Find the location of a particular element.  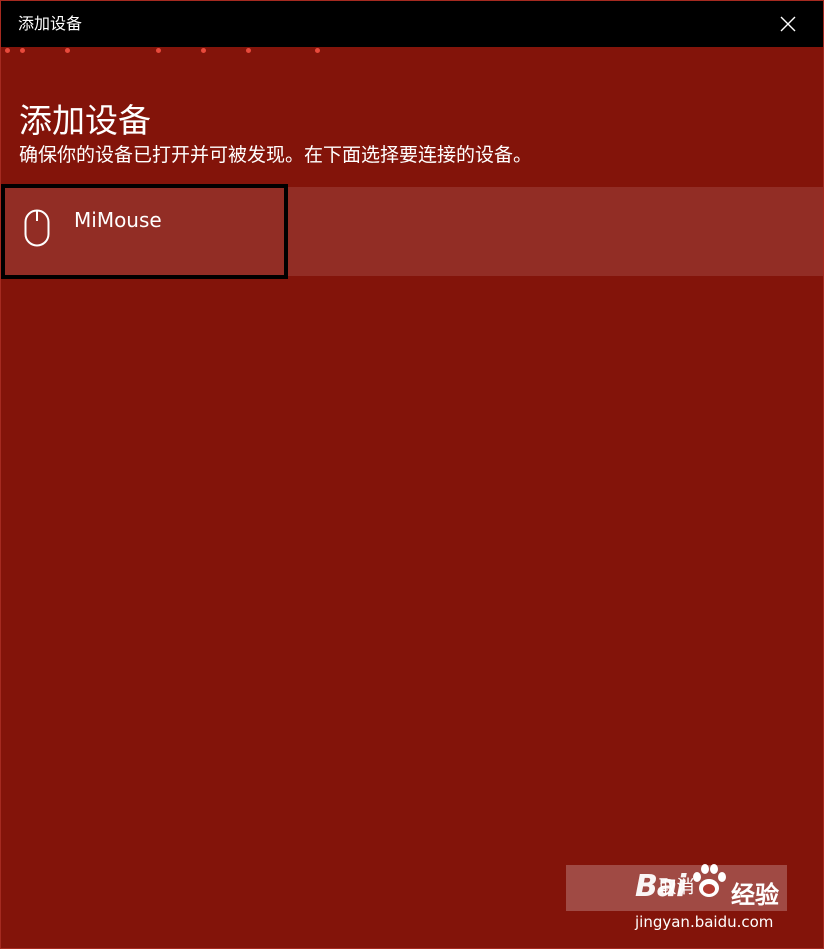

close-button is located at coordinates (788, 24).